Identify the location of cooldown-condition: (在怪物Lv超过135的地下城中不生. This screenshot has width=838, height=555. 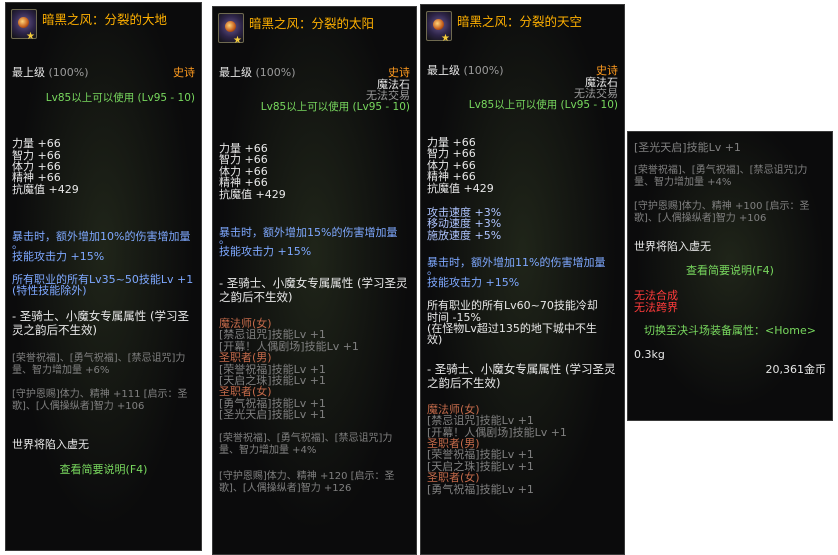
(512, 328).